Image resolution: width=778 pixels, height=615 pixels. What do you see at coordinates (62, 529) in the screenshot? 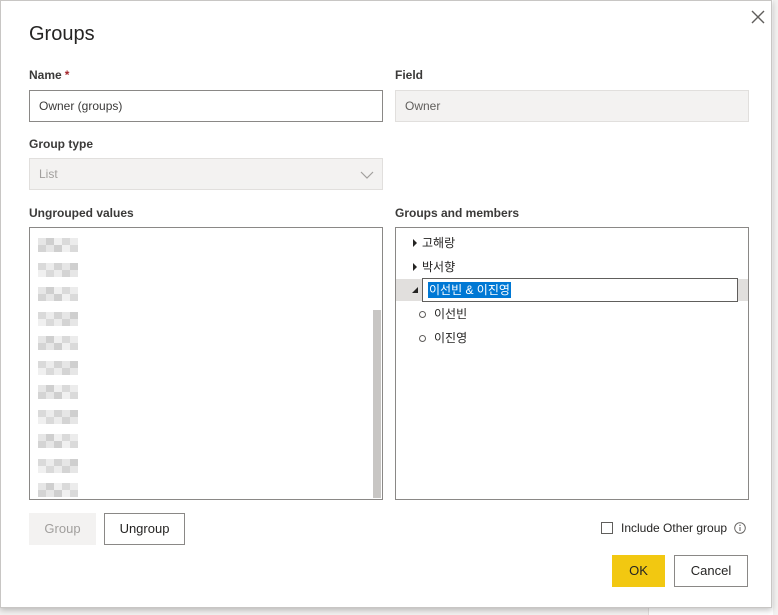
I see `group-button: Group` at bounding box center [62, 529].